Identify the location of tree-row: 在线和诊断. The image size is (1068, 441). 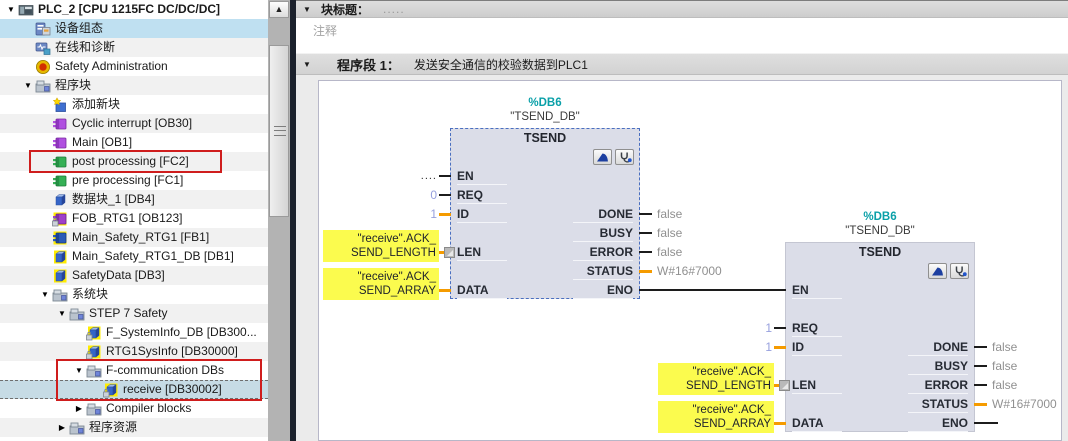
(134, 47).